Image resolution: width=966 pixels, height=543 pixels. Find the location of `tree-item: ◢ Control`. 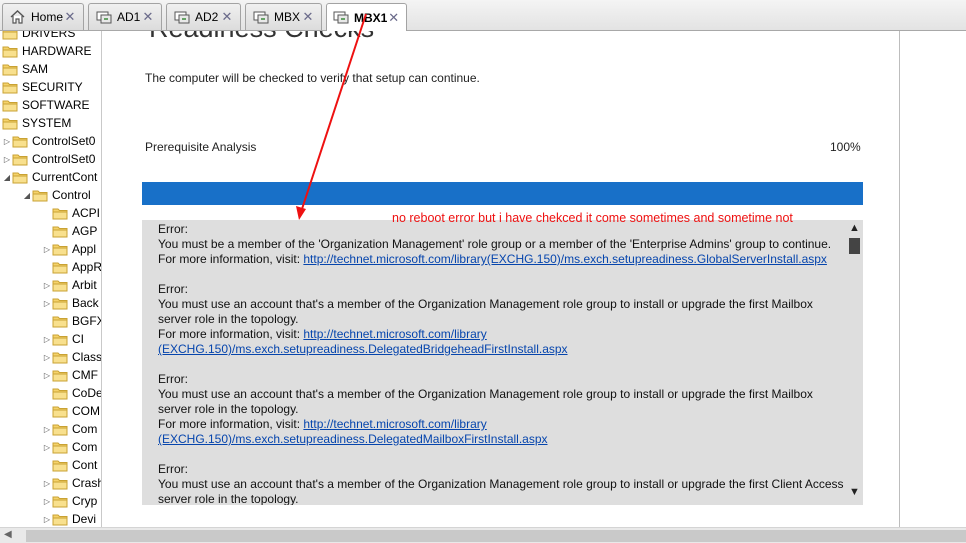

tree-item: ◢ Control is located at coordinates (56, 195).